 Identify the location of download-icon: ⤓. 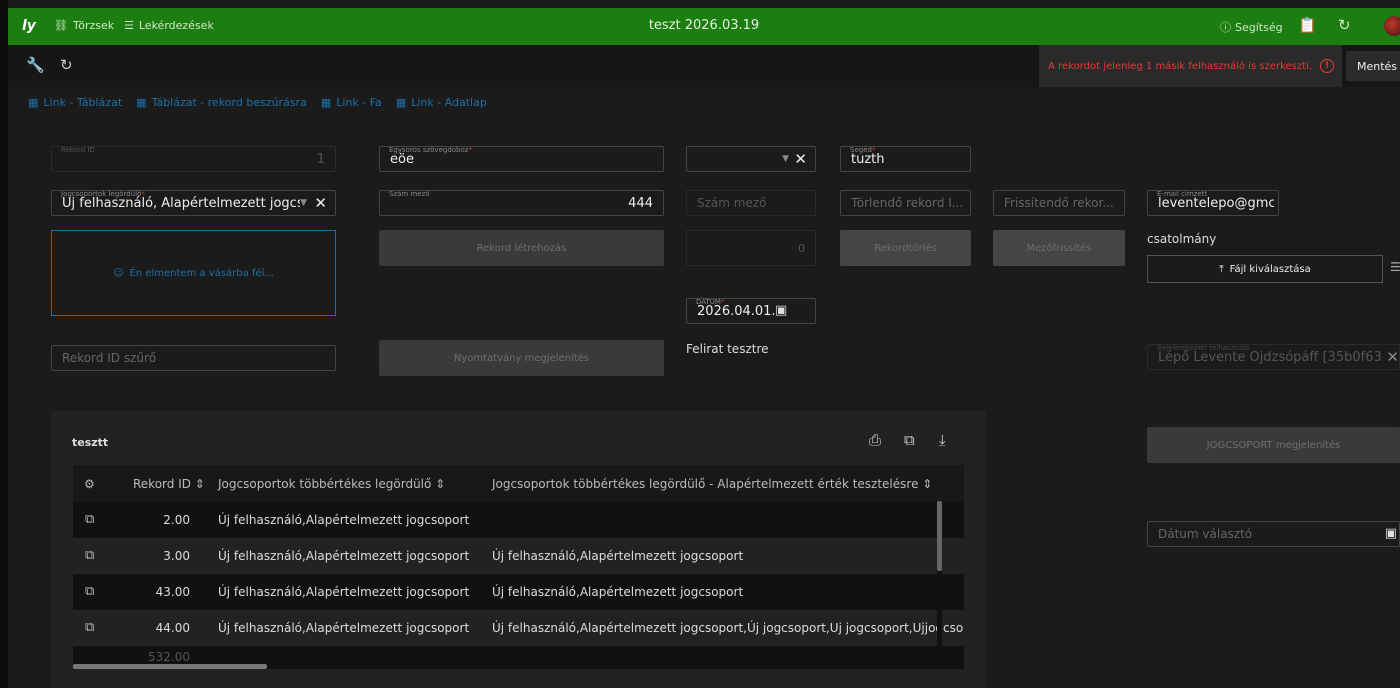
(942, 440).